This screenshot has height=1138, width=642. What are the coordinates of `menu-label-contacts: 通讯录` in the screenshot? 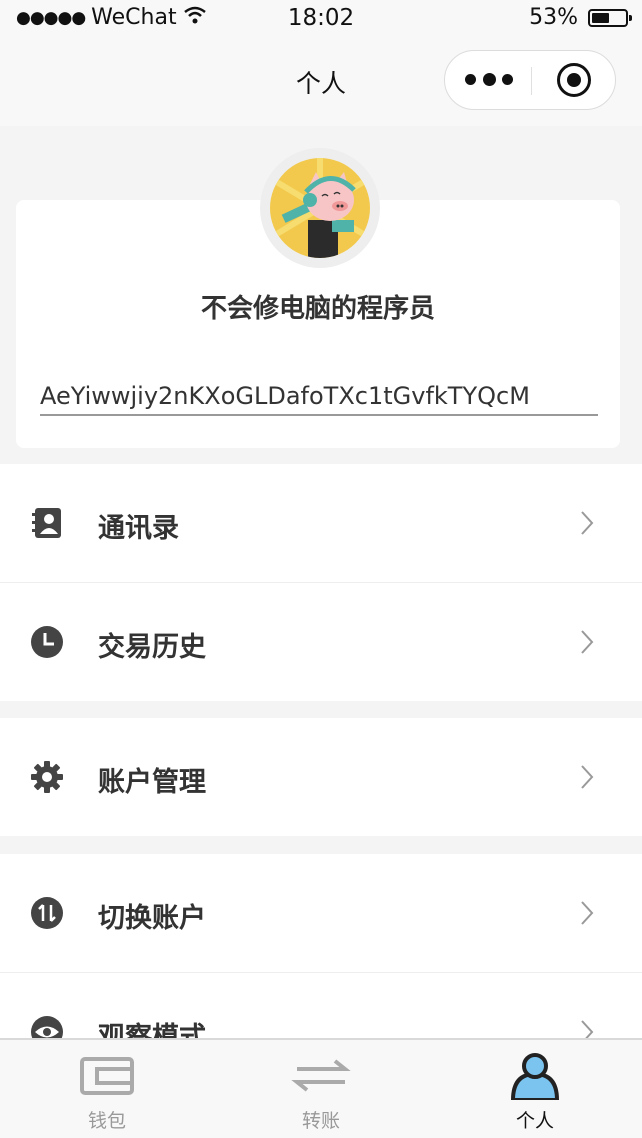 It's located at (138, 528).